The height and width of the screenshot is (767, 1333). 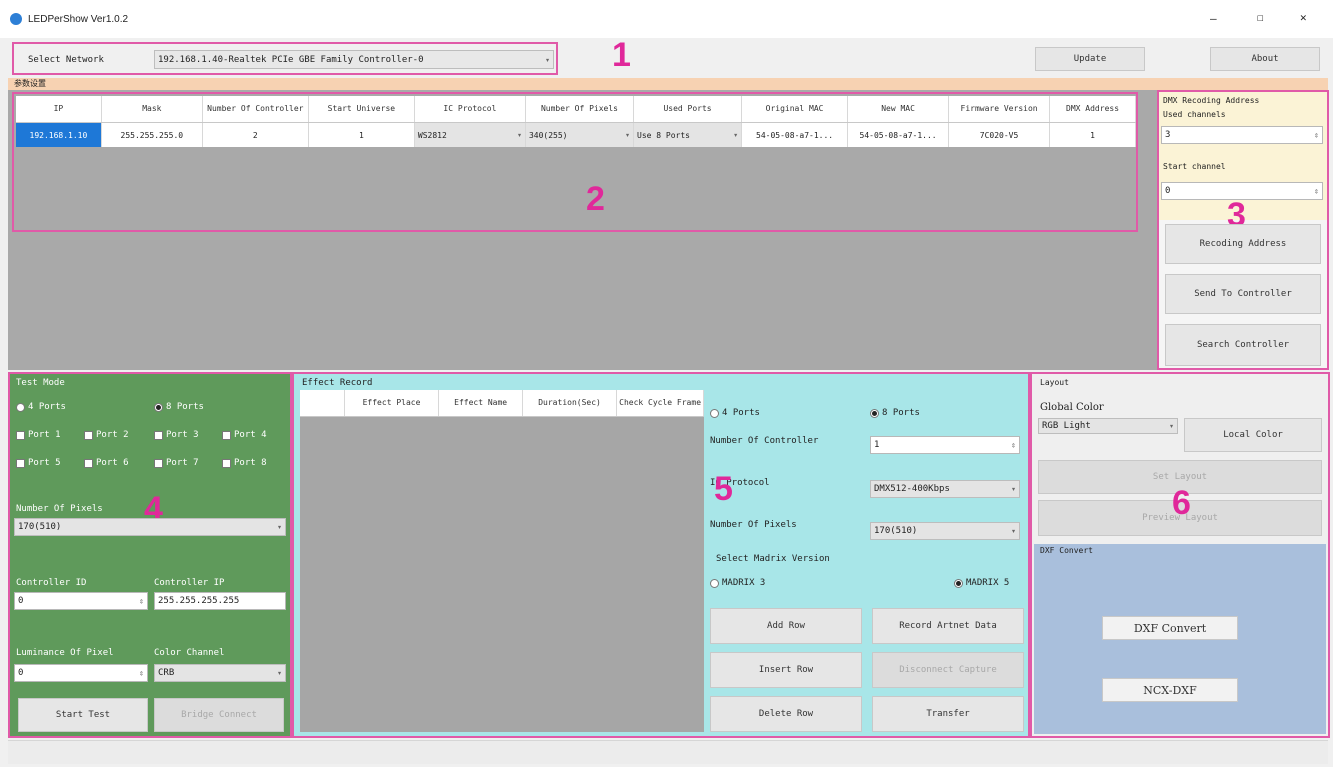 I want to click on cell-used-ports: Use 8 Ports ▾, so click(x=688, y=134).